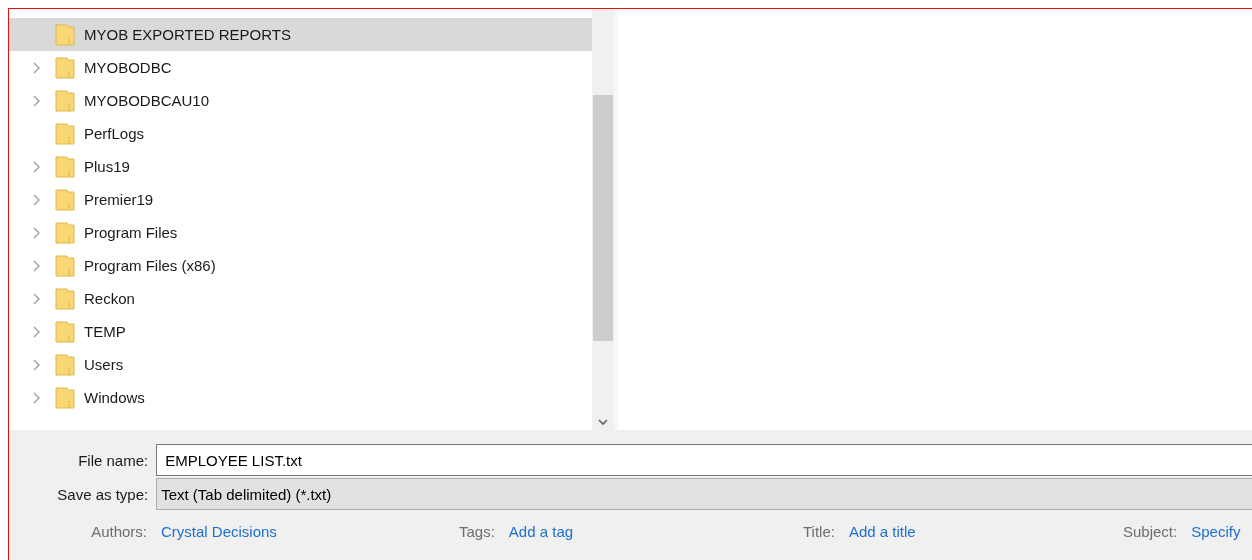 Image resolution: width=1252 pixels, height=560 pixels. I want to click on save-as-type-dropdown: Text (Tab delimited) (*.txt), so click(704, 494).